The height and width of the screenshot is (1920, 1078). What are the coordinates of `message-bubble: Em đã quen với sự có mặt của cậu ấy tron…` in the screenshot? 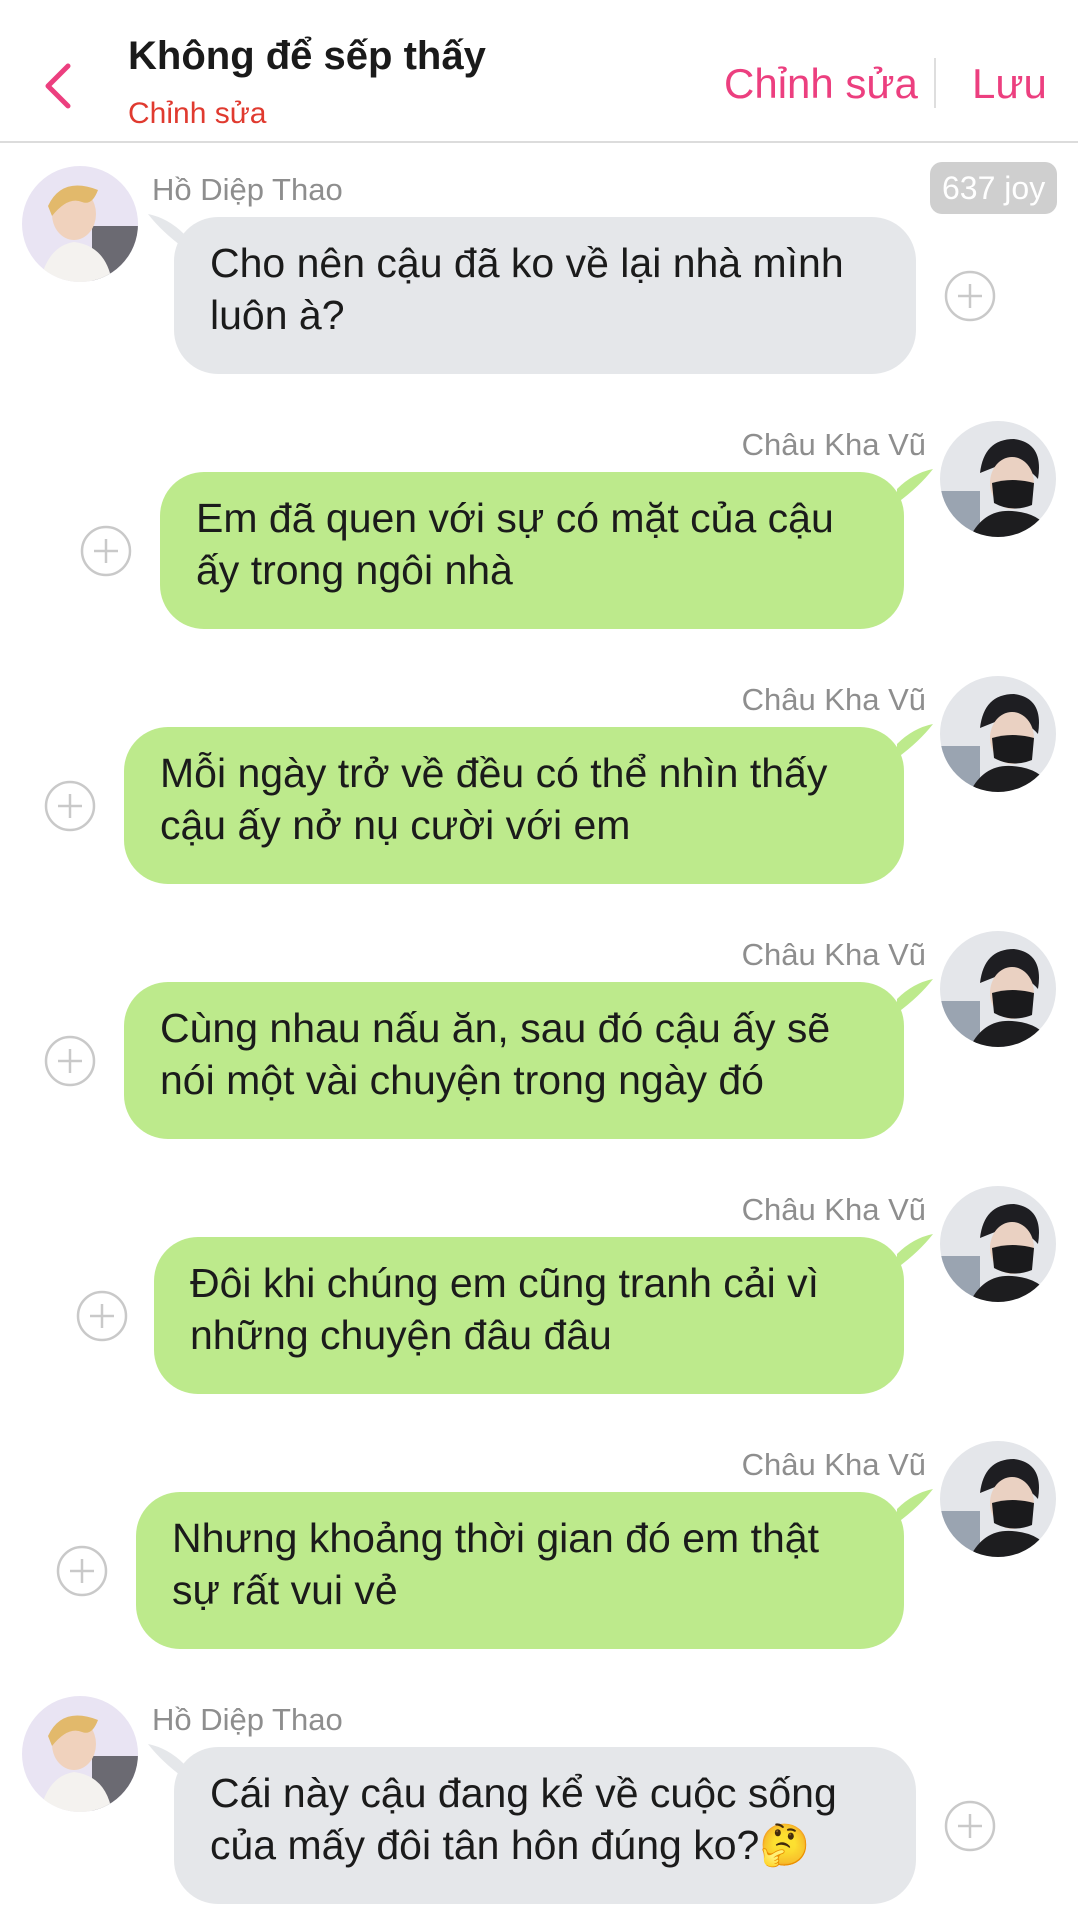 It's located at (532, 550).